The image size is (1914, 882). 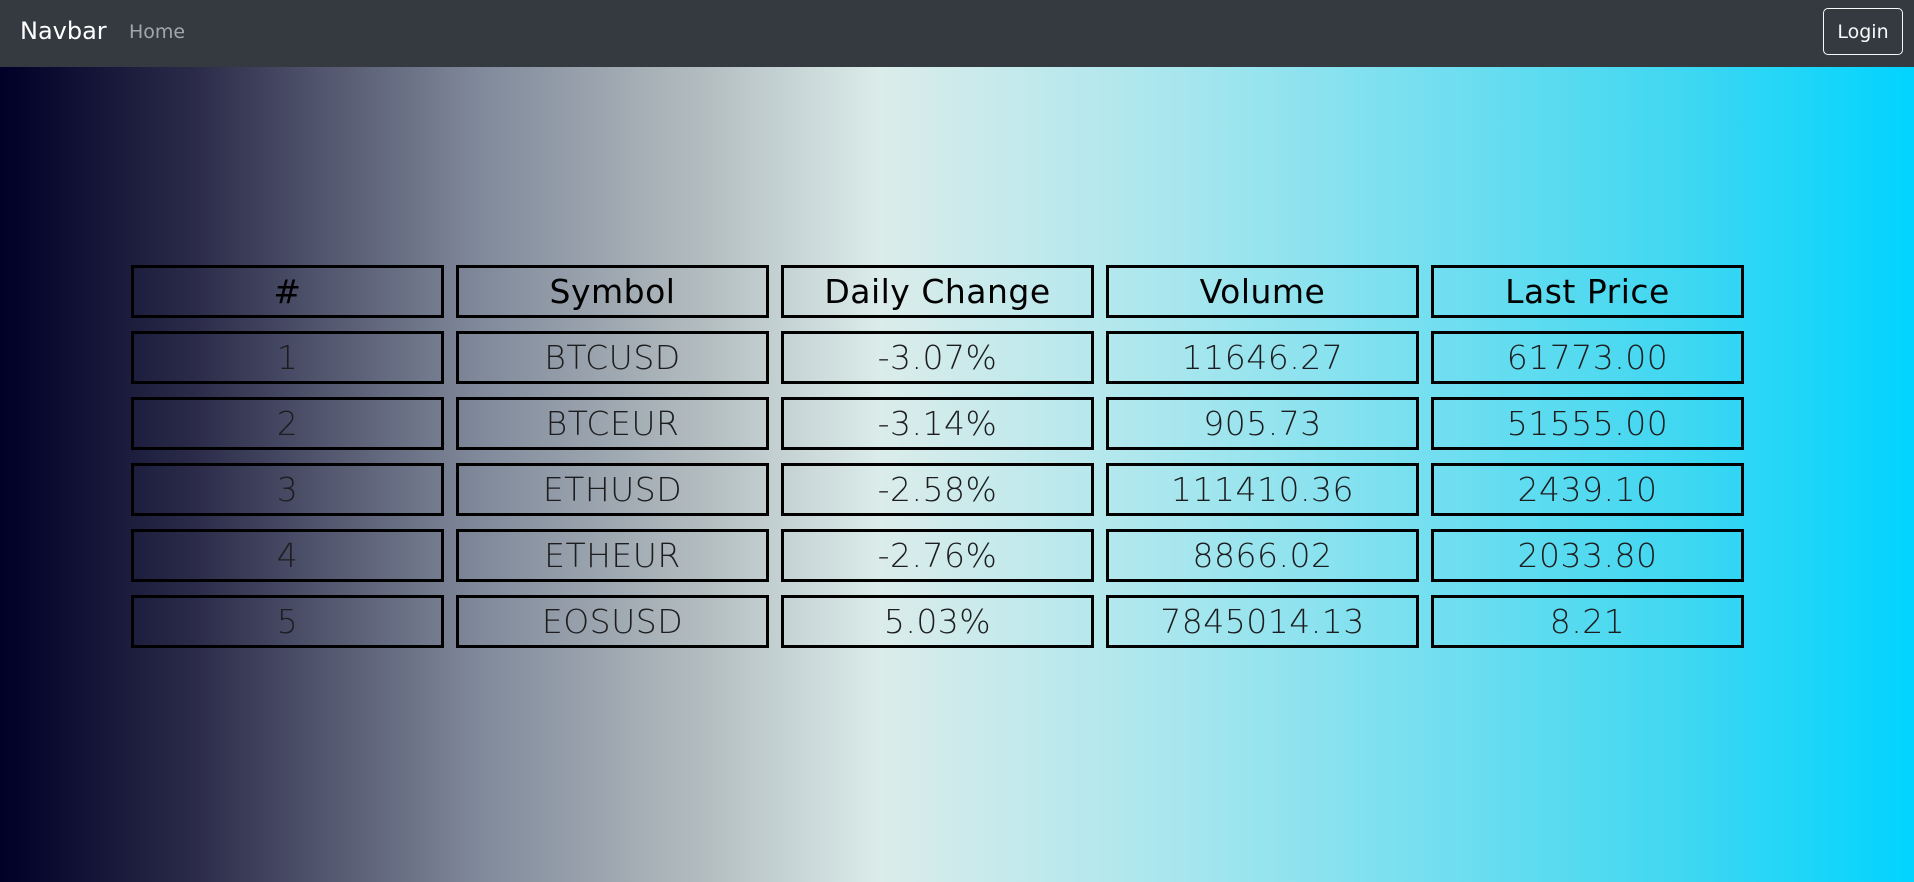 I want to click on nav-link-home: Home, so click(x=157, y=32).